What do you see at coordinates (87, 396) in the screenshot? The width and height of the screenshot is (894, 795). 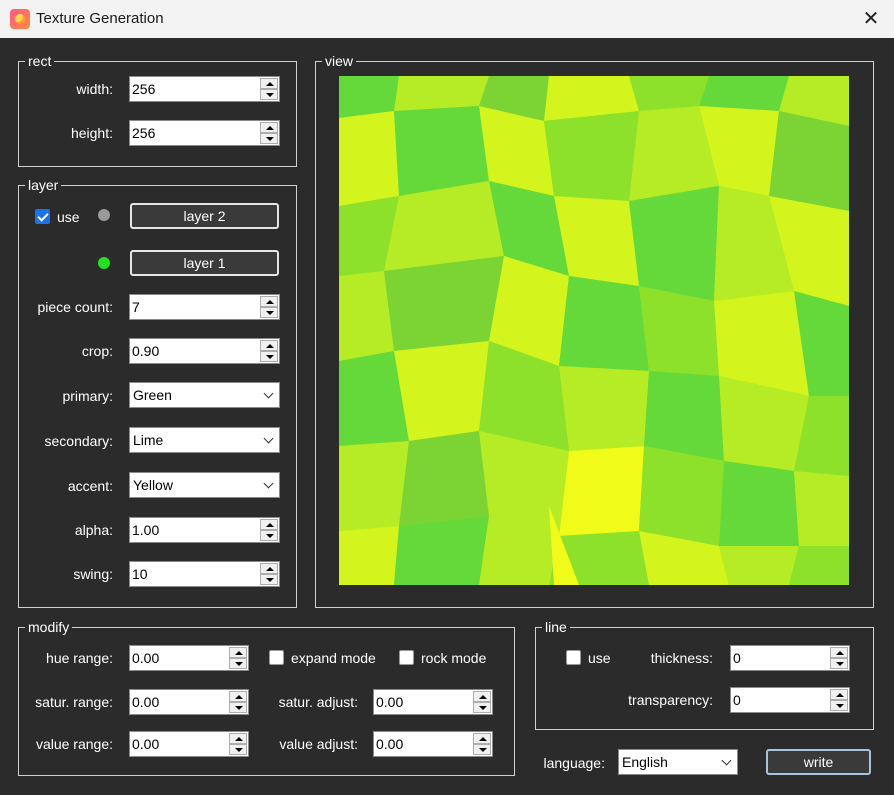 I see `primary-label: primary:` at bounding box center [87, 396].